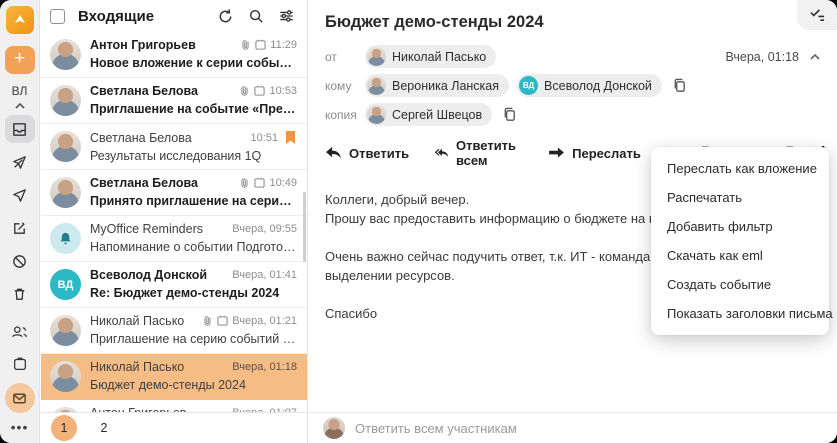  What do you see at coordinates (20, 294) in the screenshot?
I see `sidebar-item-trash` at bounding box center [20, 294].